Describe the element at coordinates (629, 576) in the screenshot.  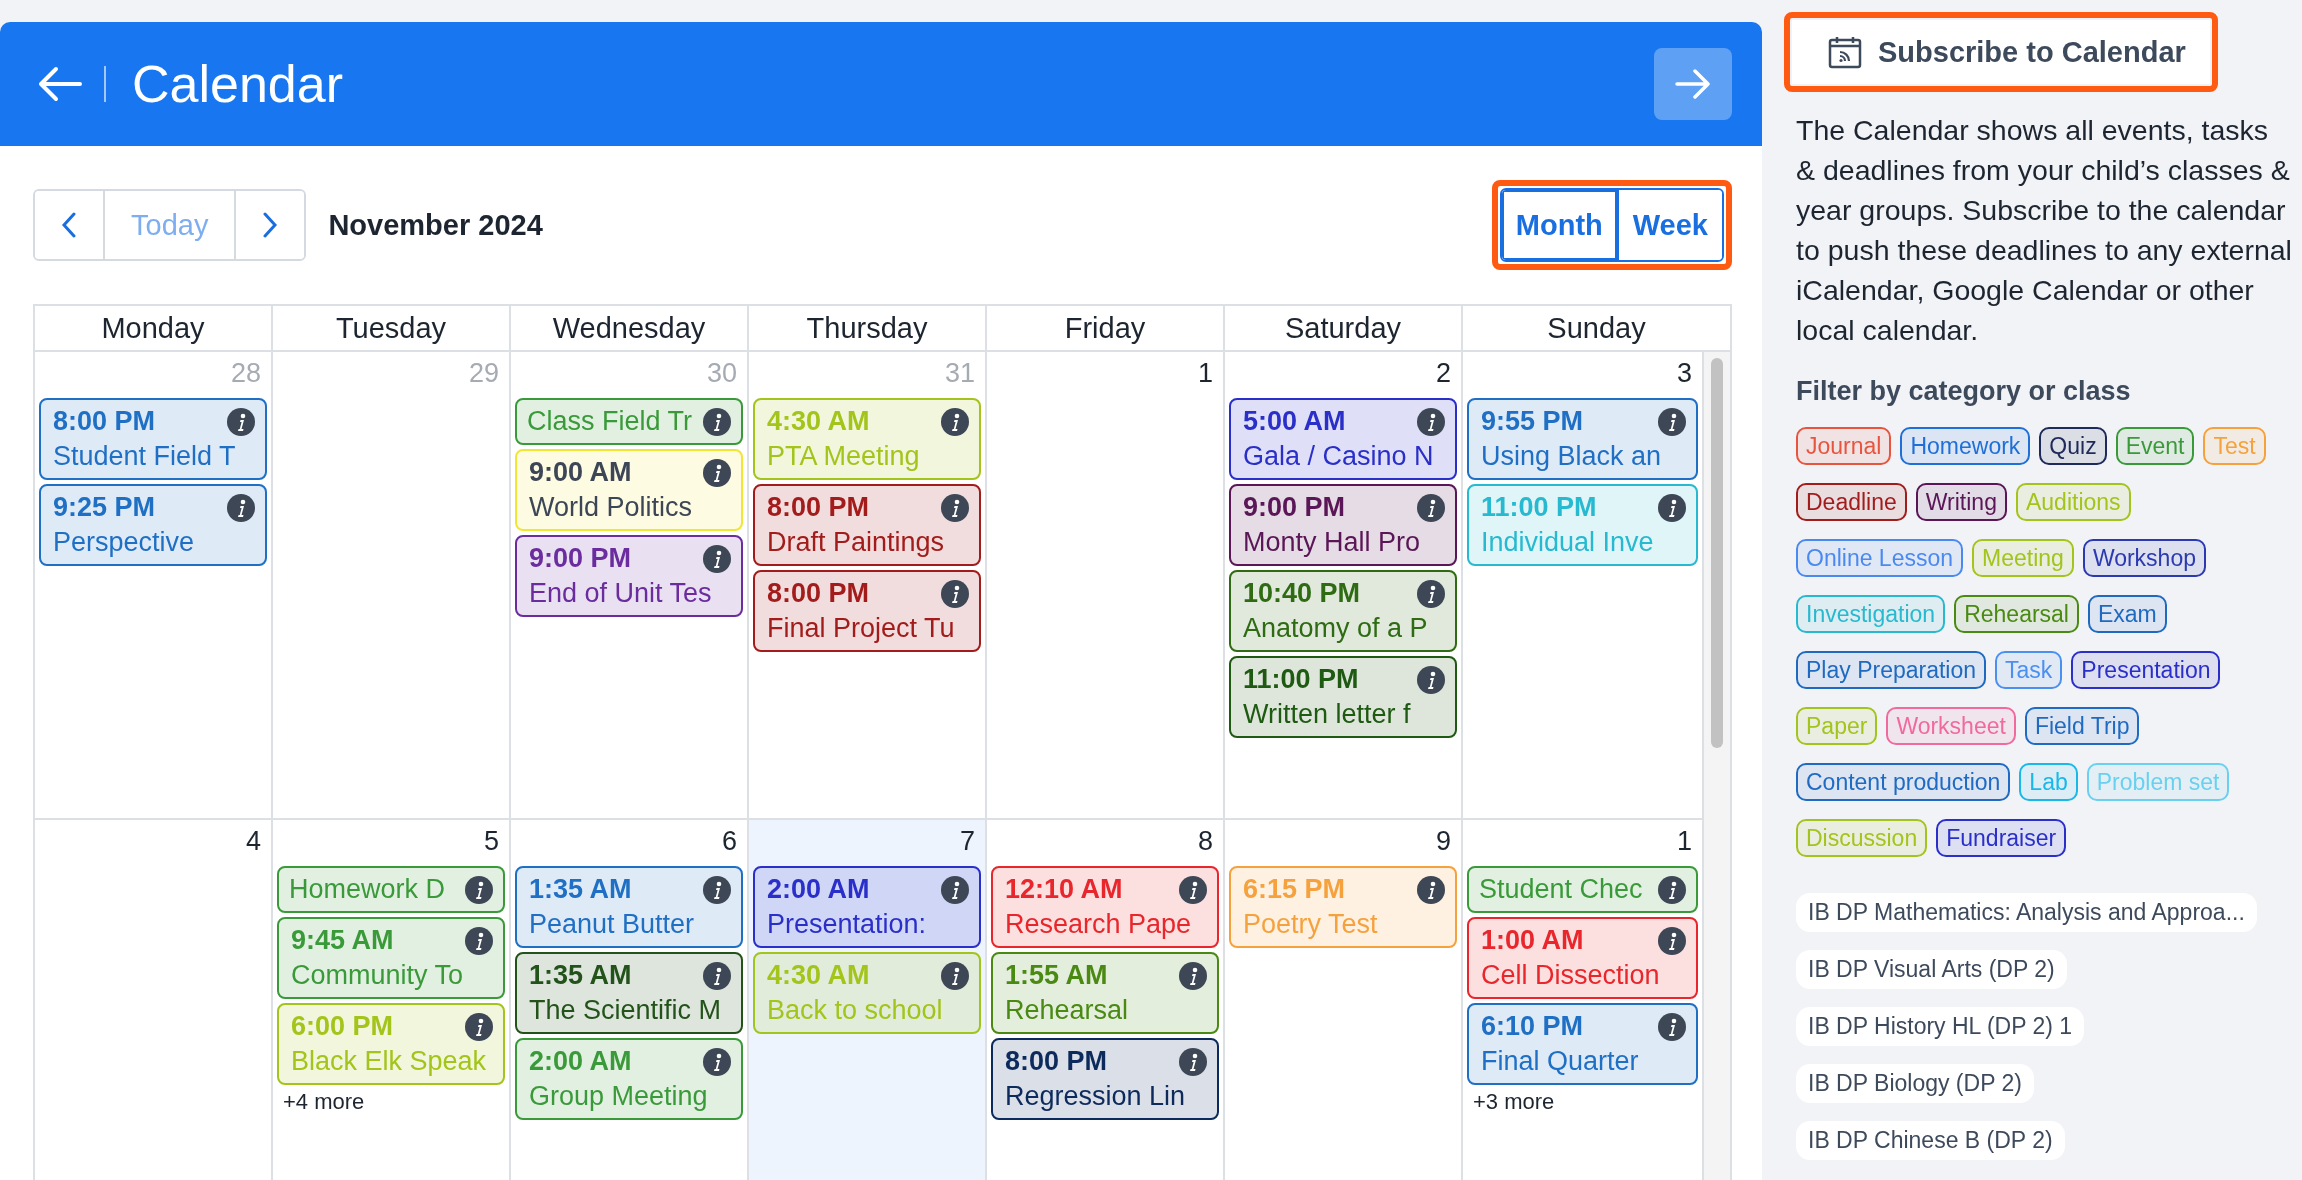
I see `event-card: 9:00 PM End of Unit Tes` at that location.